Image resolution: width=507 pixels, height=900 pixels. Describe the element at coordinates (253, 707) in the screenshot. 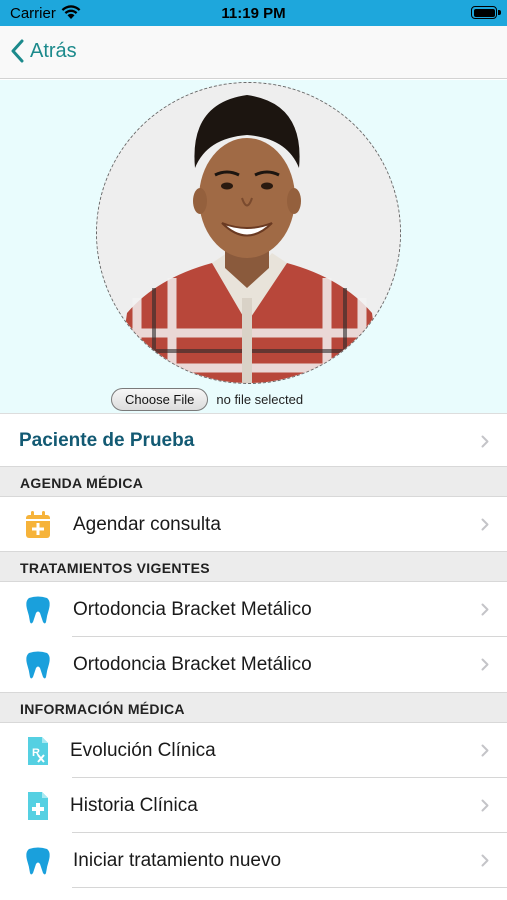

I see `section-header-medical-info: INFORMACIÓN MÉDICA` at that location.